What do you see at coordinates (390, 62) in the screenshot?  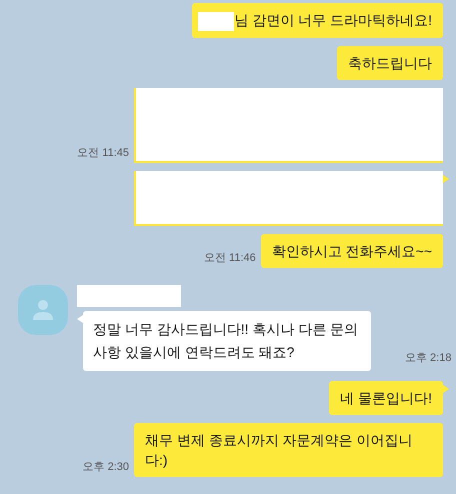 I see `message-text: 축하드립니다` at bounding box center [390, 62].